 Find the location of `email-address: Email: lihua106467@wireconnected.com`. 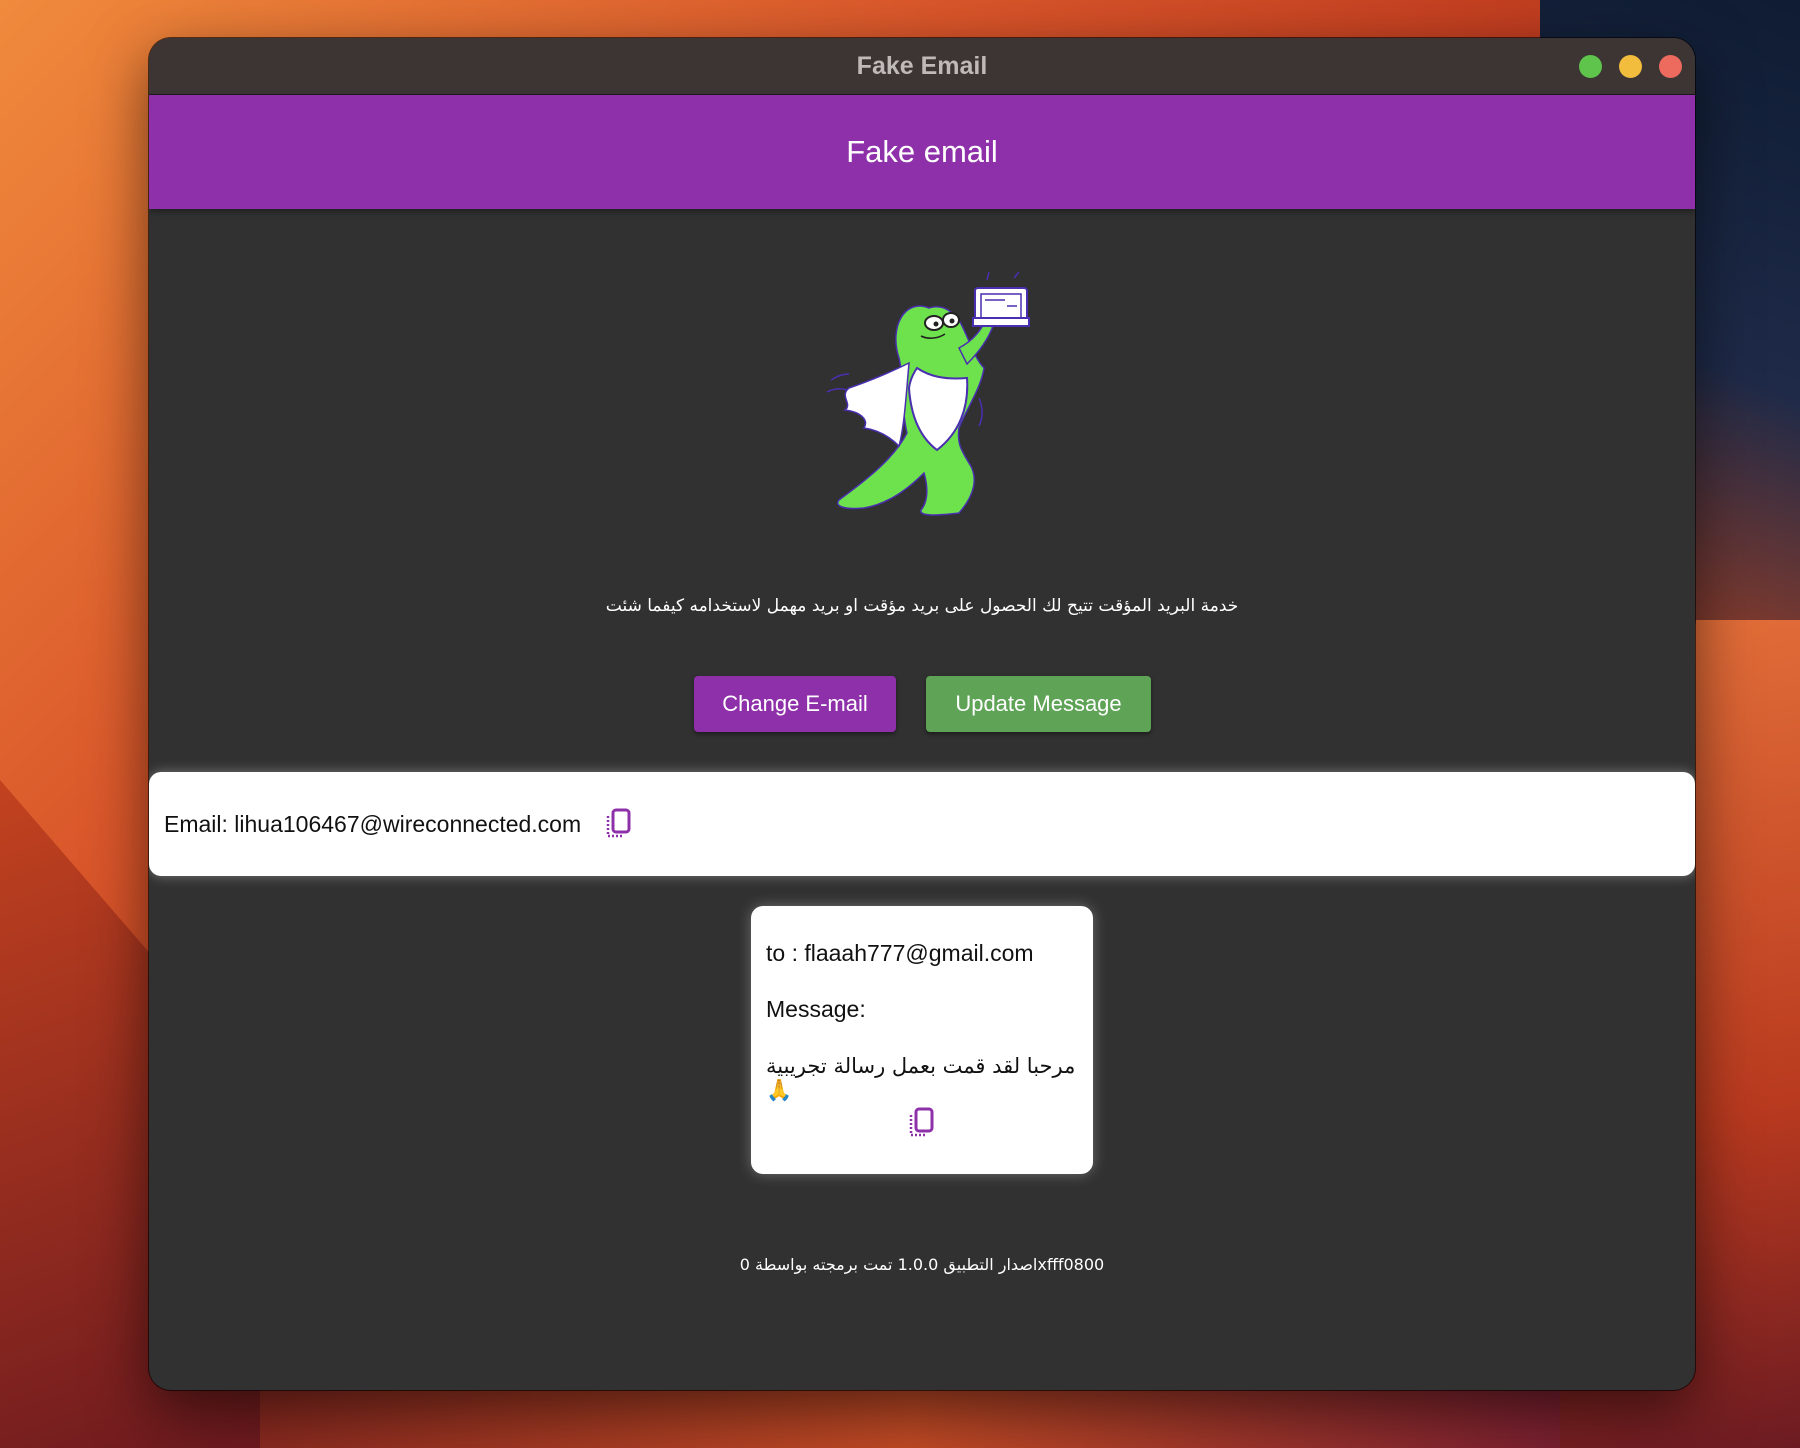

email-address: Email: lihua106467@wireconnected.com is located at coordinates (373, 823).